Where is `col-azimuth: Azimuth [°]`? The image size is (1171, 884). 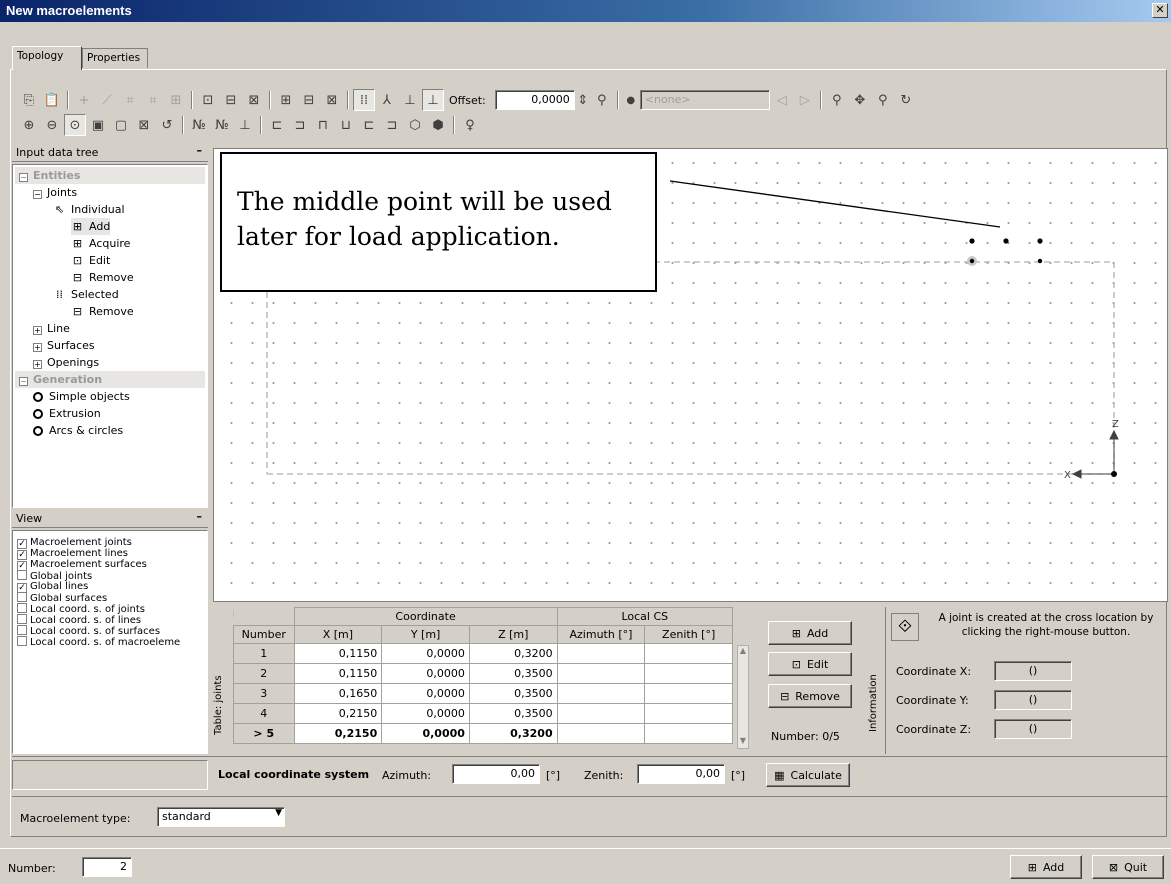 col-azimuth: Azimuth [°] is located at coordinates (601, 634).